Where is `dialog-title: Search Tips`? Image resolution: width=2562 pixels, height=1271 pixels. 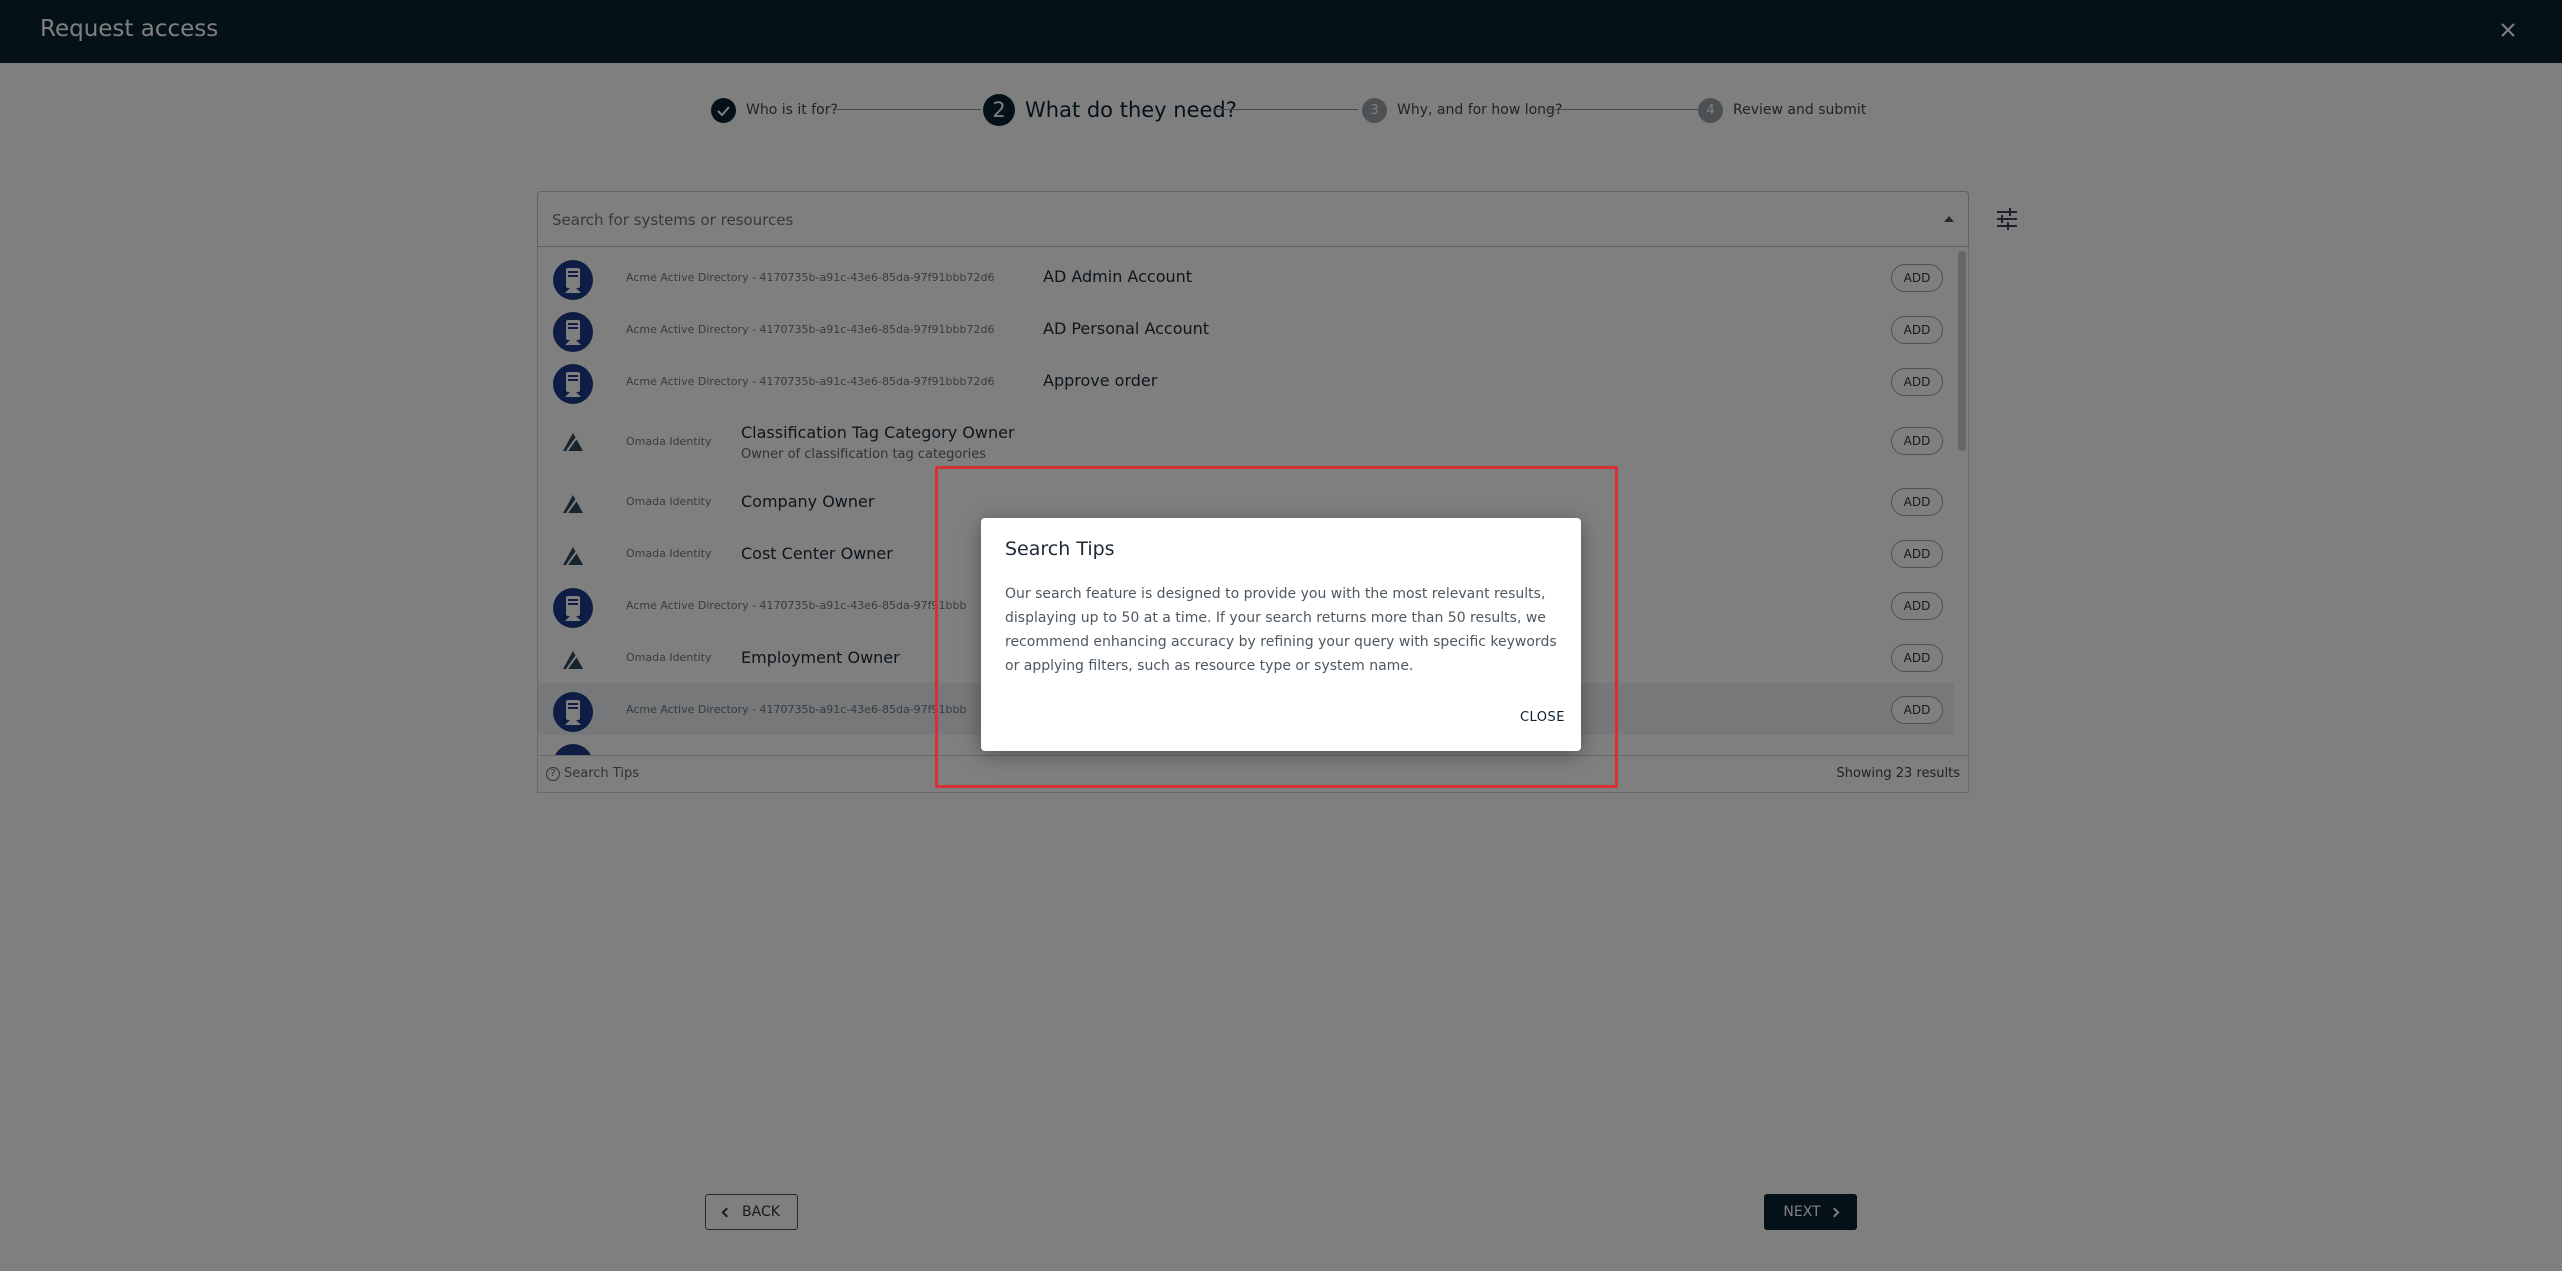
dialog-title: Search Tips is located at coordinates (1060, 549).